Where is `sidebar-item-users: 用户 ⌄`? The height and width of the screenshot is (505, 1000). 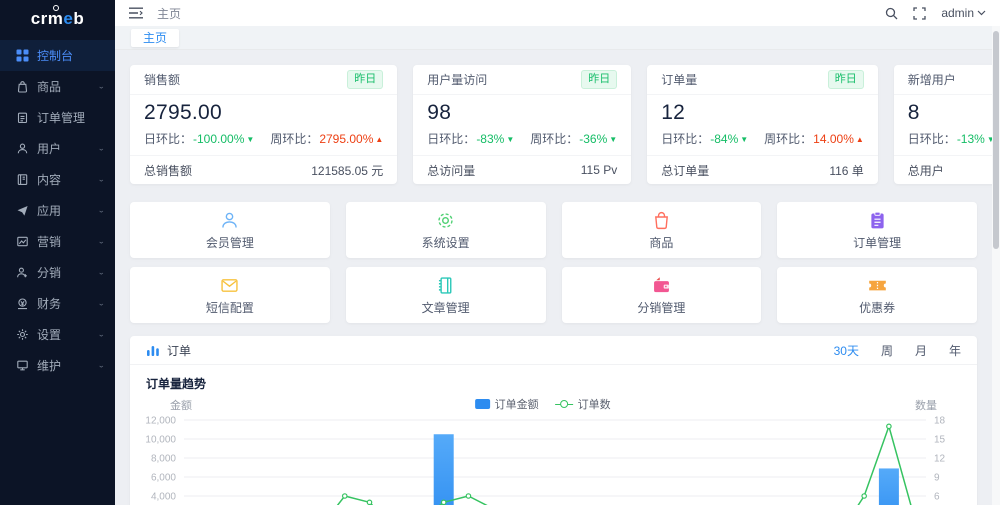
sidebar-item-users: 用户 ⌄ is located at coordinates (57, 148).